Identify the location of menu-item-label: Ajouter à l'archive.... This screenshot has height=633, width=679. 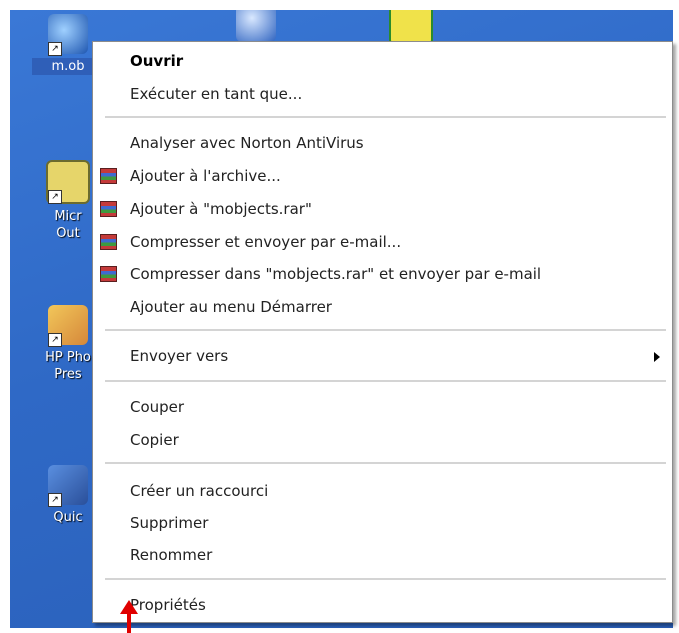
(205, 176).